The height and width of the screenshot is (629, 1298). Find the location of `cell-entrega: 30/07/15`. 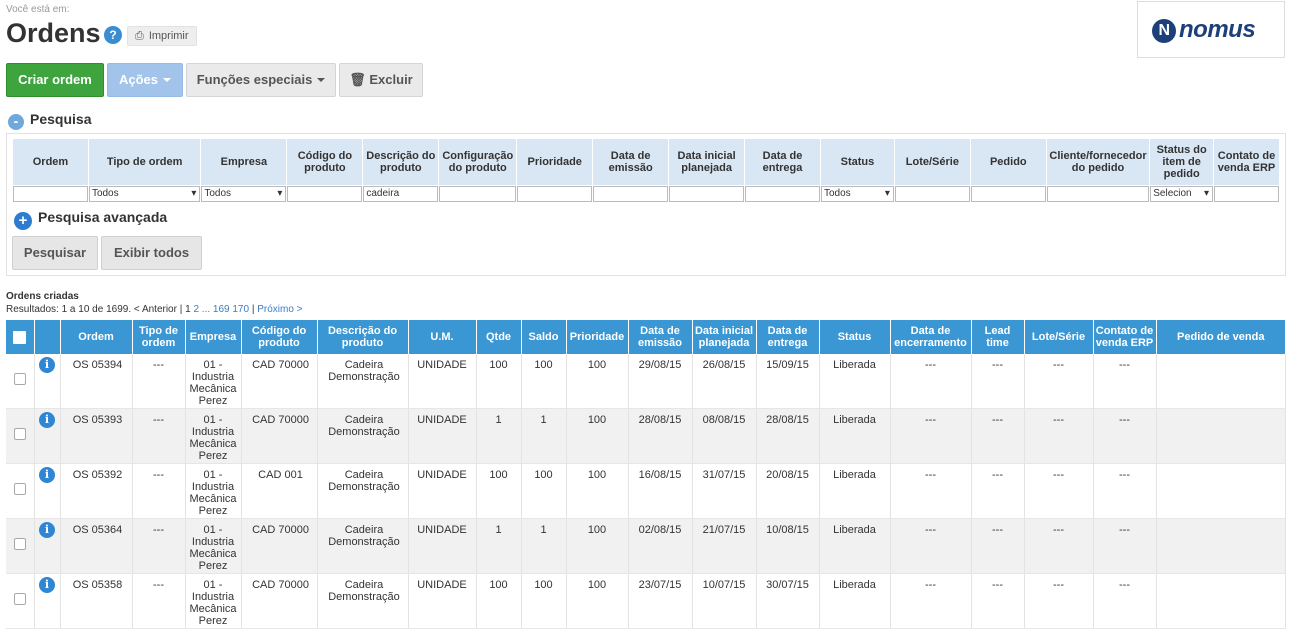

cell-entrega: 30/07/15 is located at coordinates (788, 601).